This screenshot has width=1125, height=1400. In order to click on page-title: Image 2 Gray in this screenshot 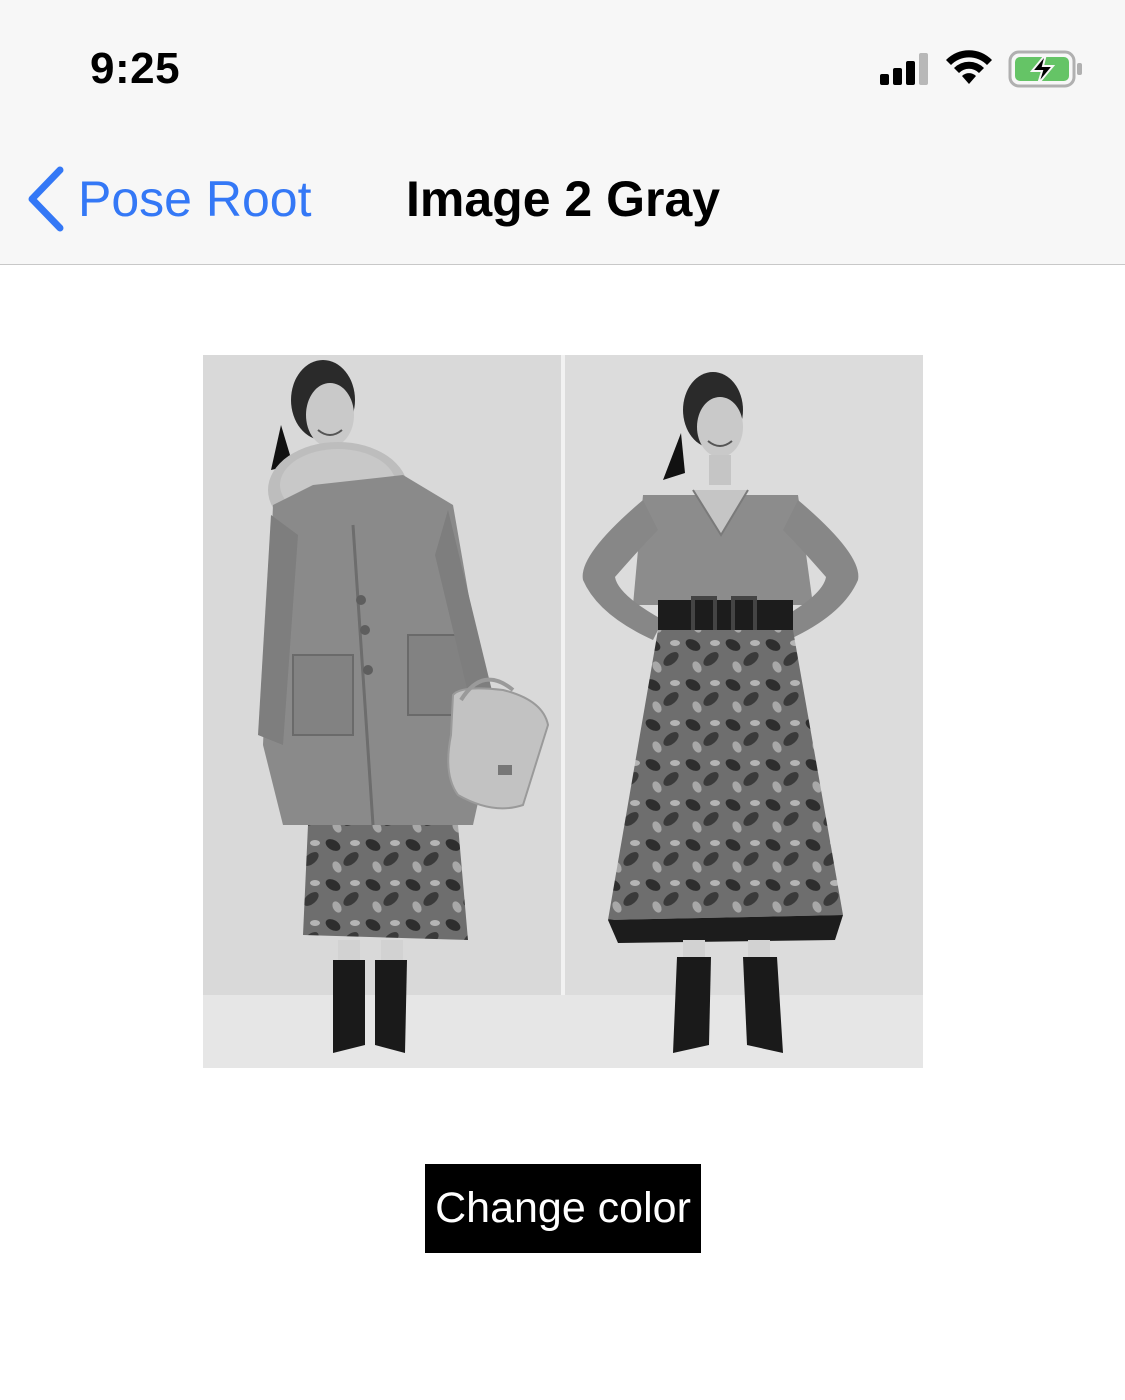, I will do `click(563, 199)`.